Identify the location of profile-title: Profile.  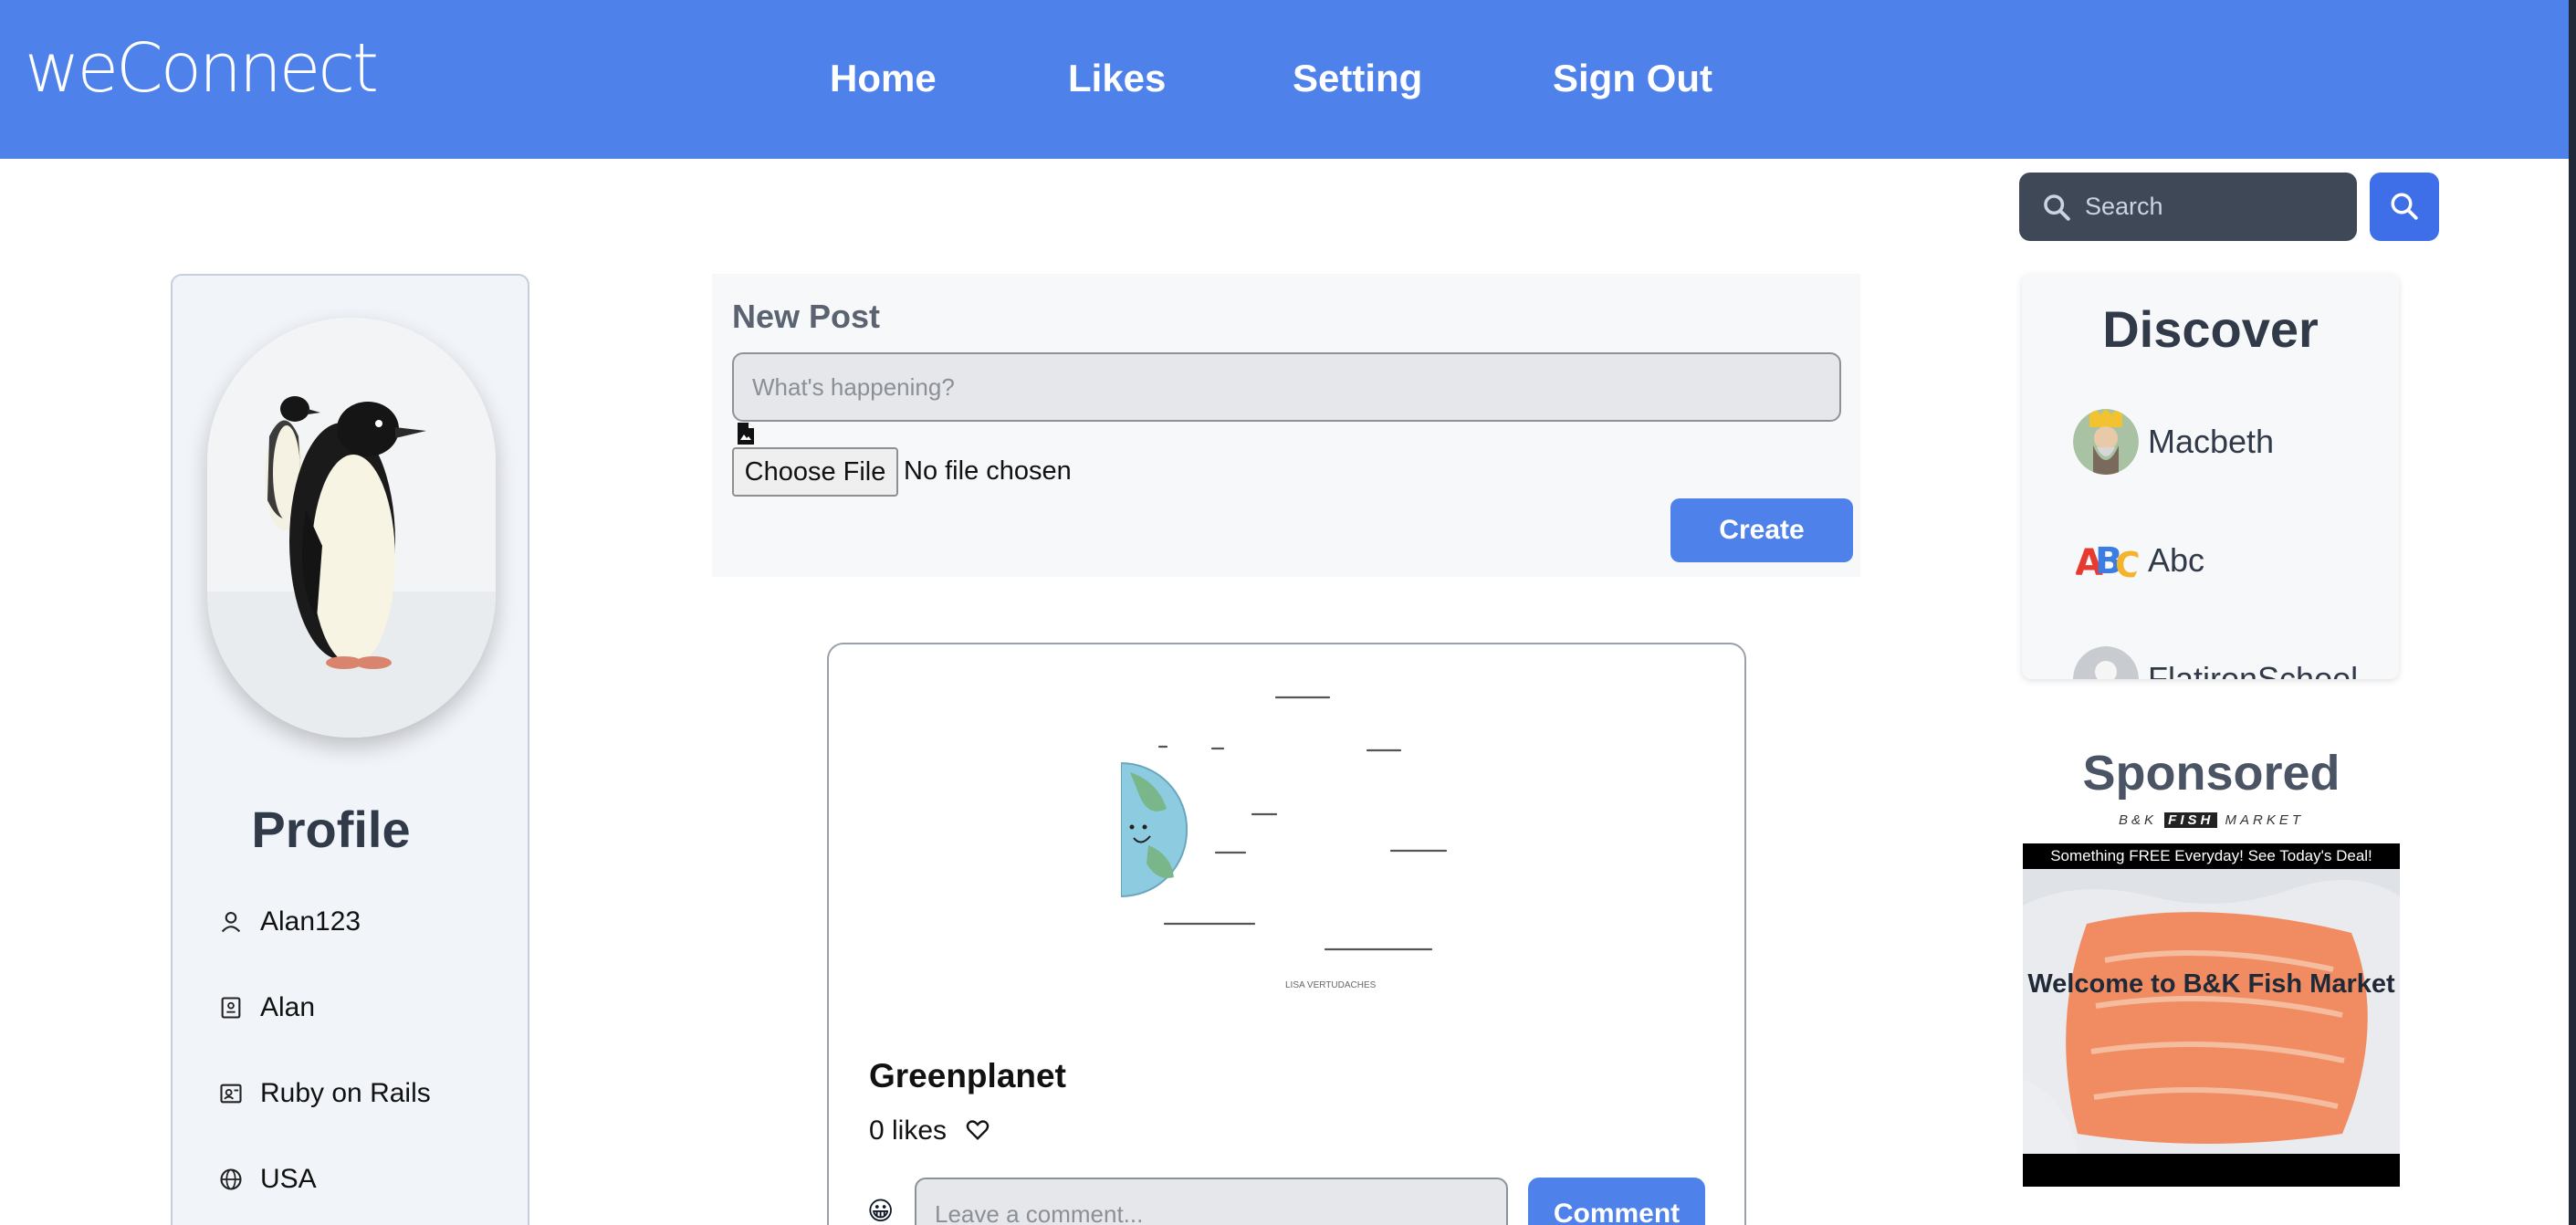
(331, 829).